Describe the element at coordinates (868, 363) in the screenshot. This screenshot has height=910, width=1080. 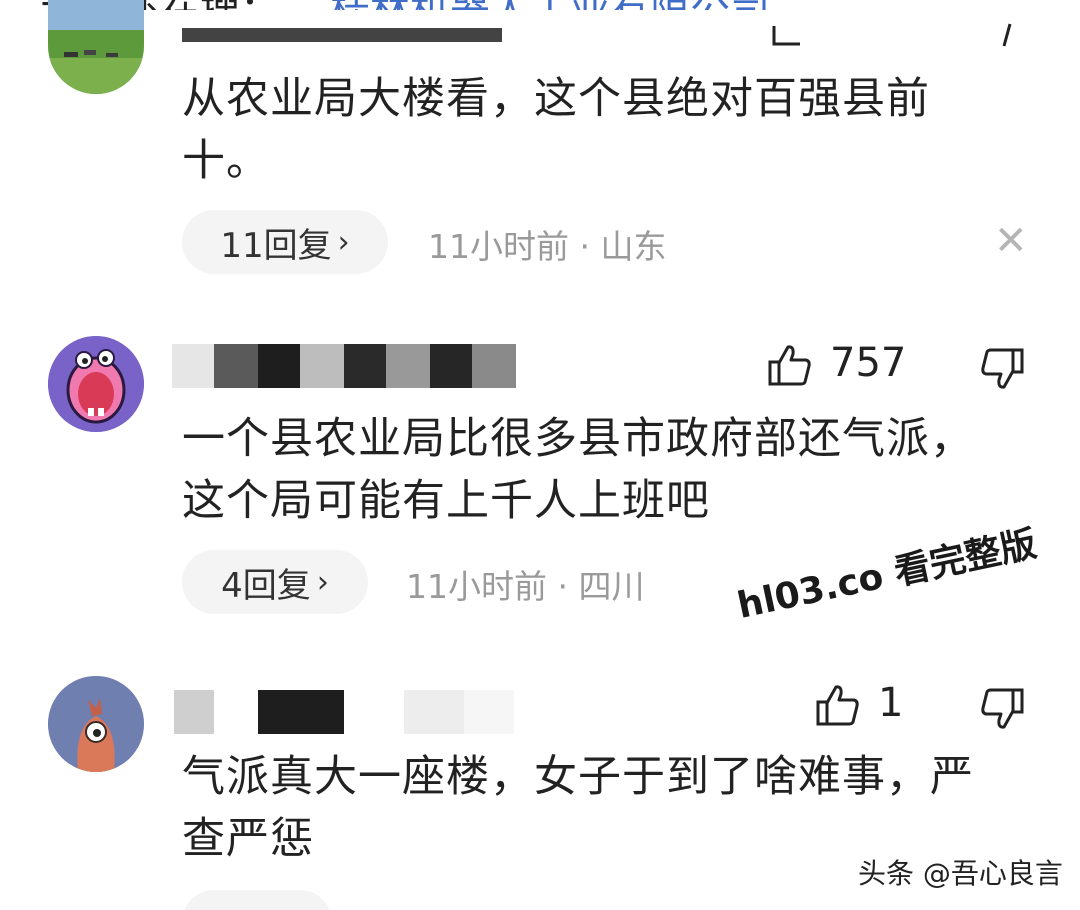
I see `like-count: 757` at that location.